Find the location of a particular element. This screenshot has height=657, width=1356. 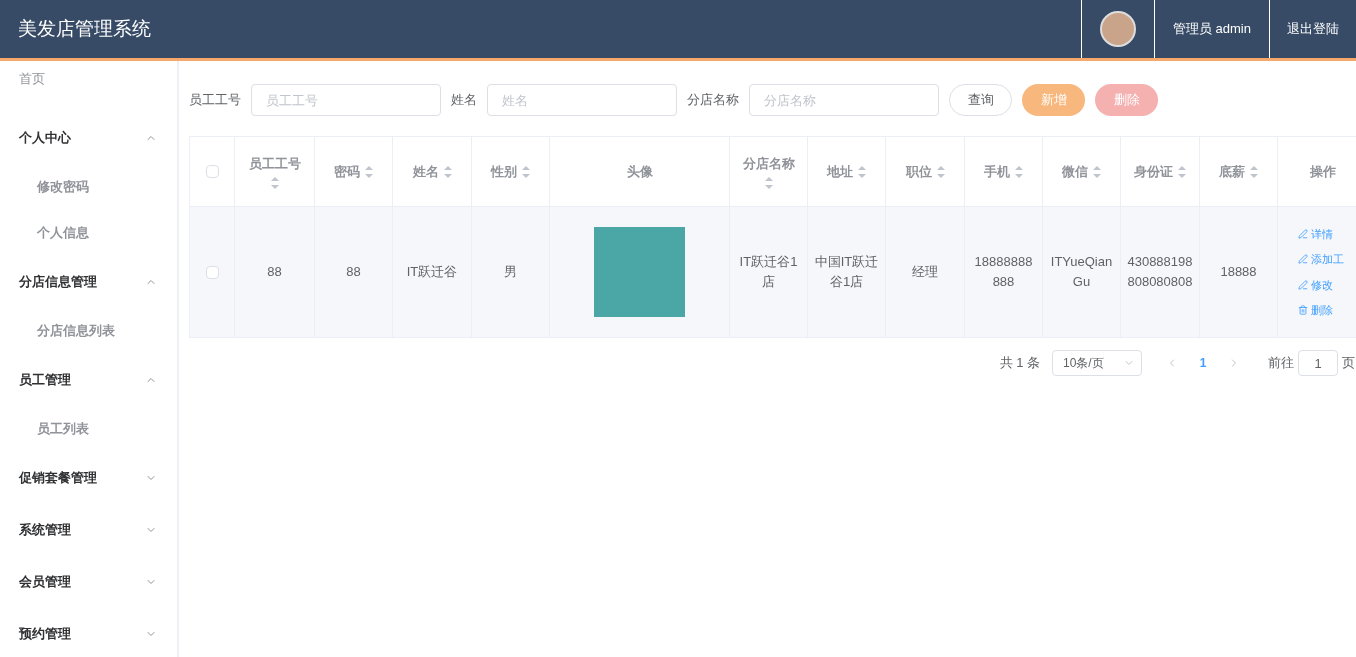

table-cell-text: ITYueQianGu is located at coordinates (1081, 272).